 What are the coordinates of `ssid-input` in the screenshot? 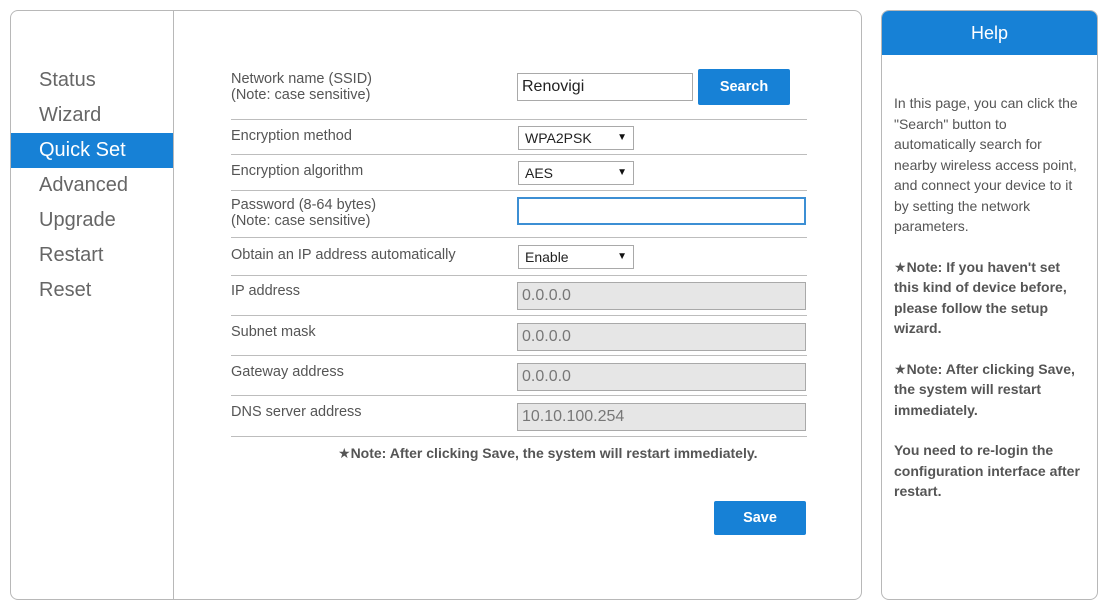 It's located at (605, 87).